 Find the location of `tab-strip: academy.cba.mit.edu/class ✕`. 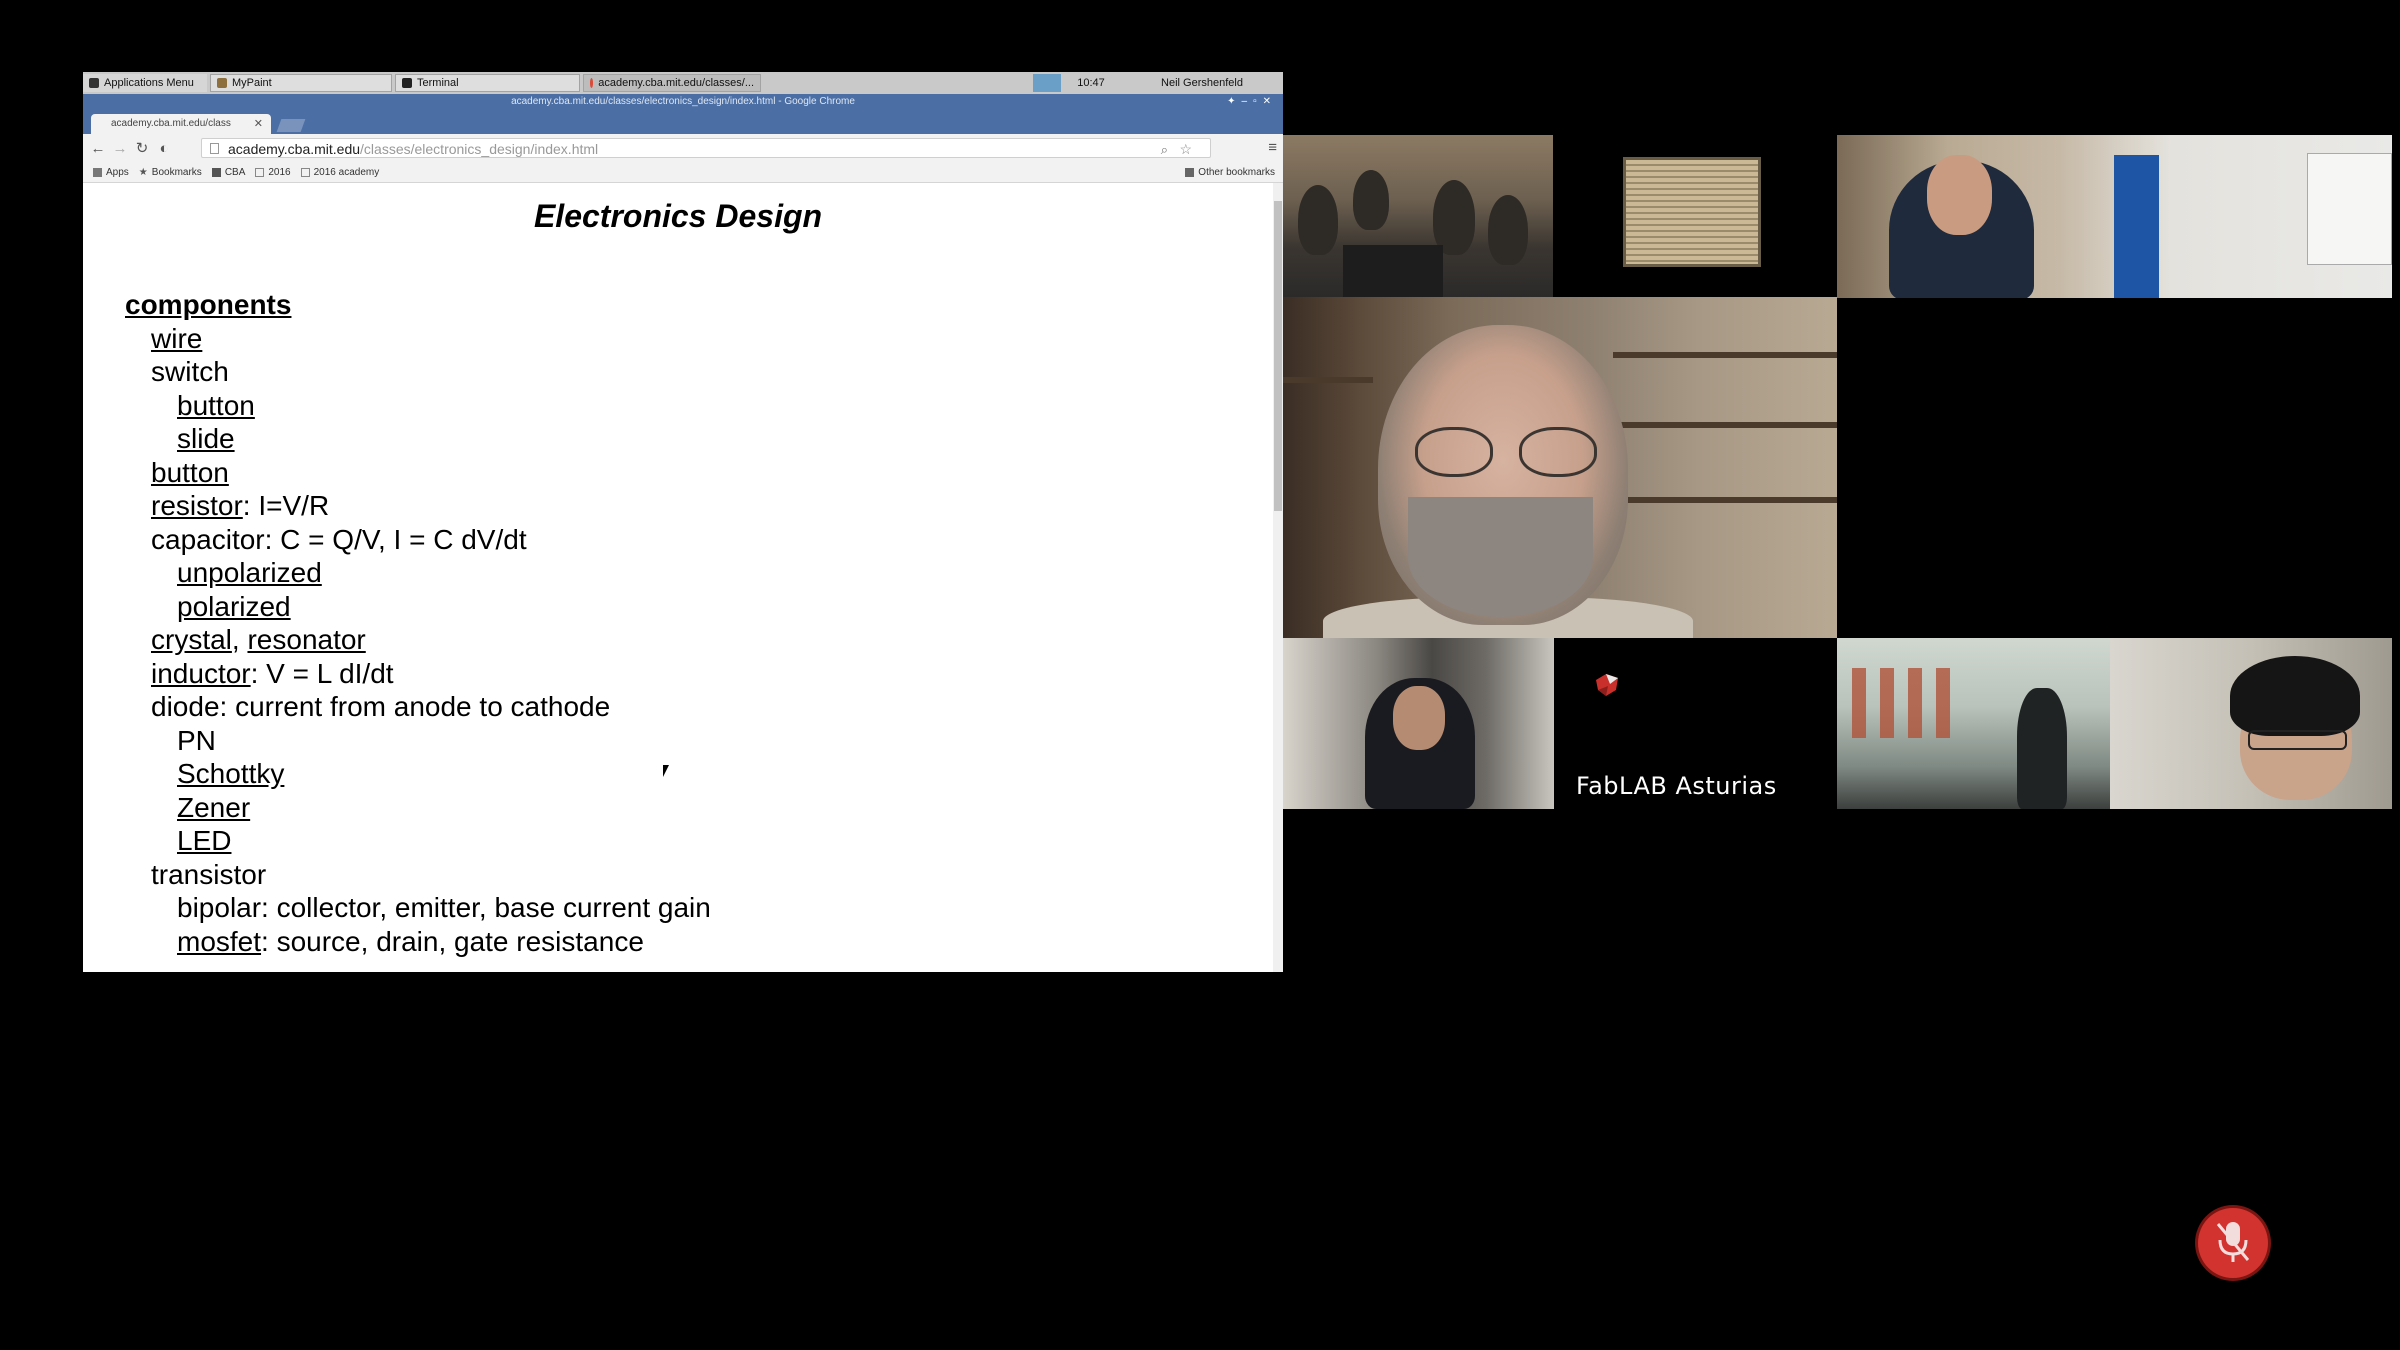

tab-strip: academy.cba.mit.edu/class ✕ is located at coordinates (683, 122).